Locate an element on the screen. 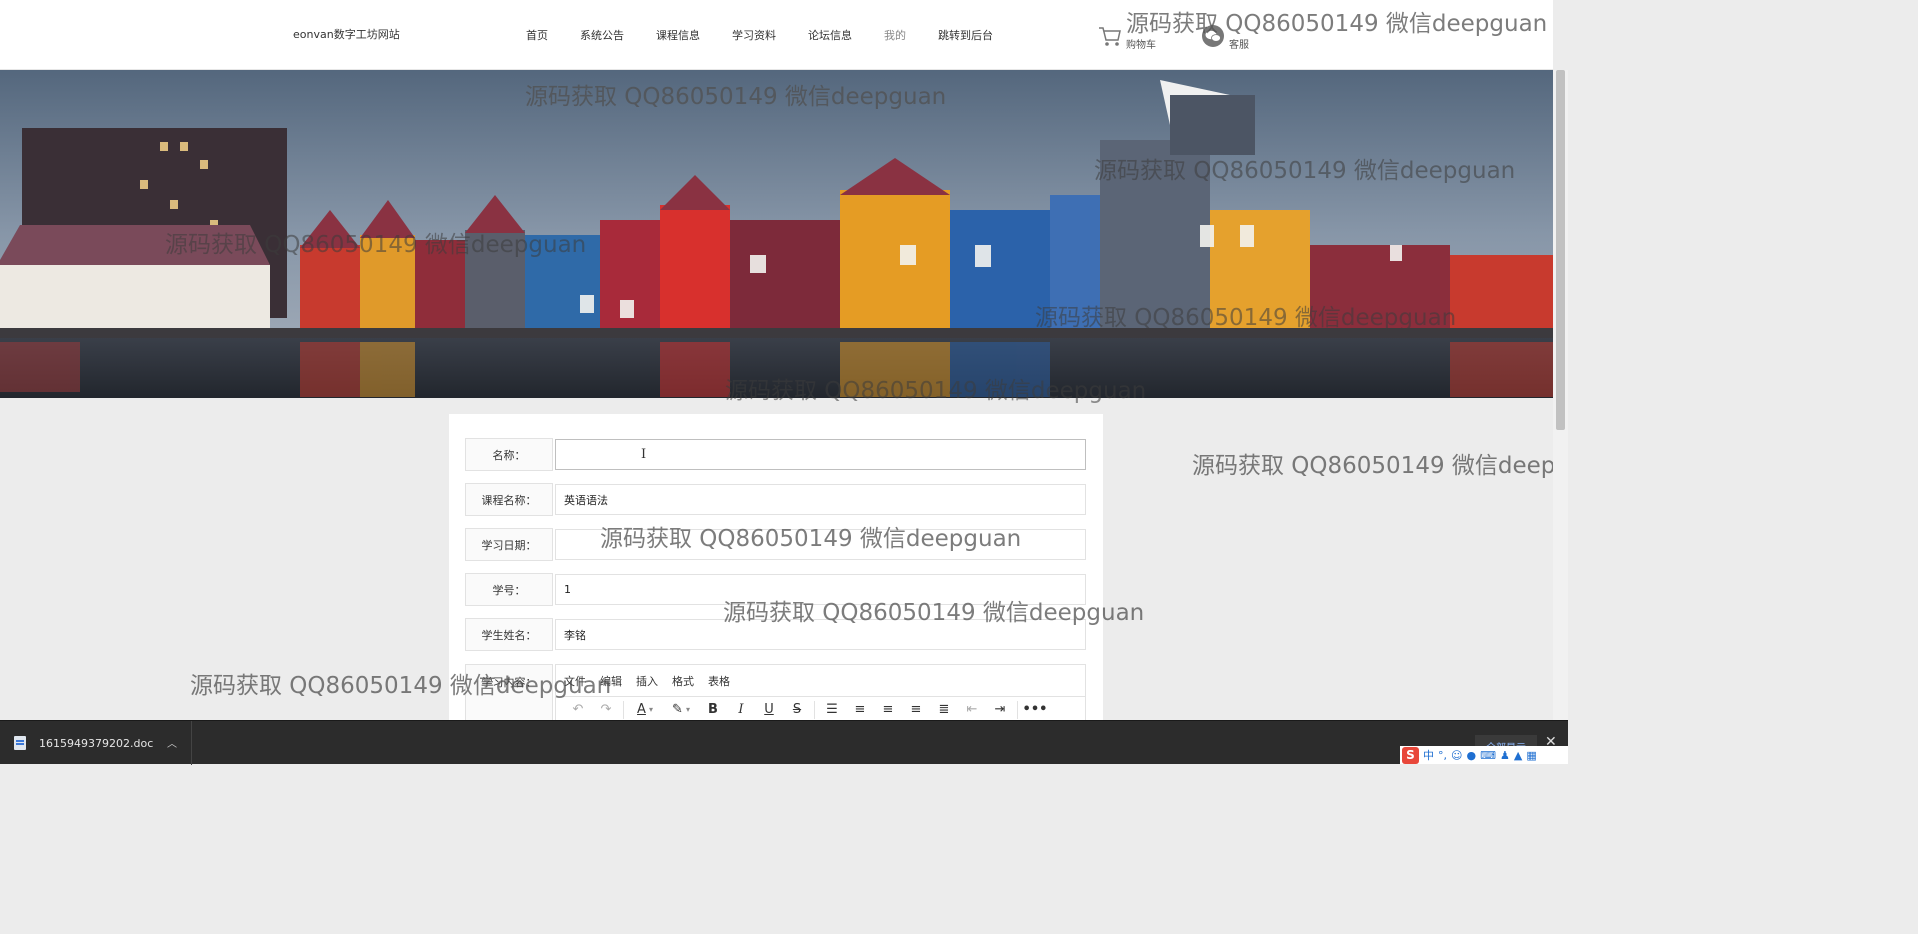 The width and height of the screenshot is (1918, 934). align-justify-icon: ≣ is located at coordinates (944, 709).